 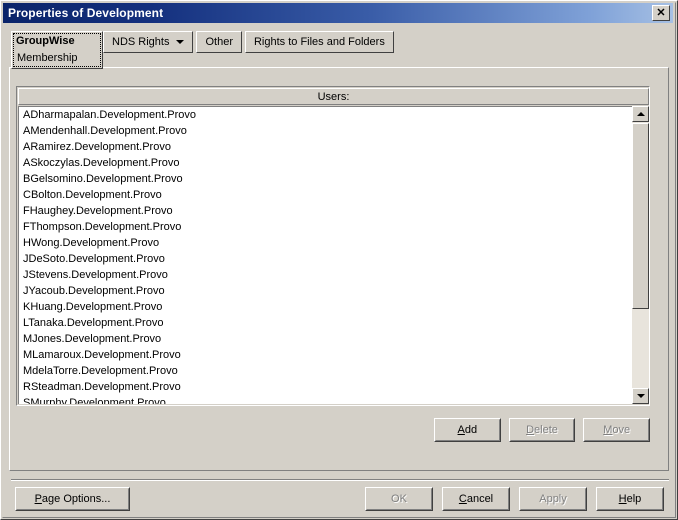 I want to click on move-button: Move, so click(x=617, y=430).